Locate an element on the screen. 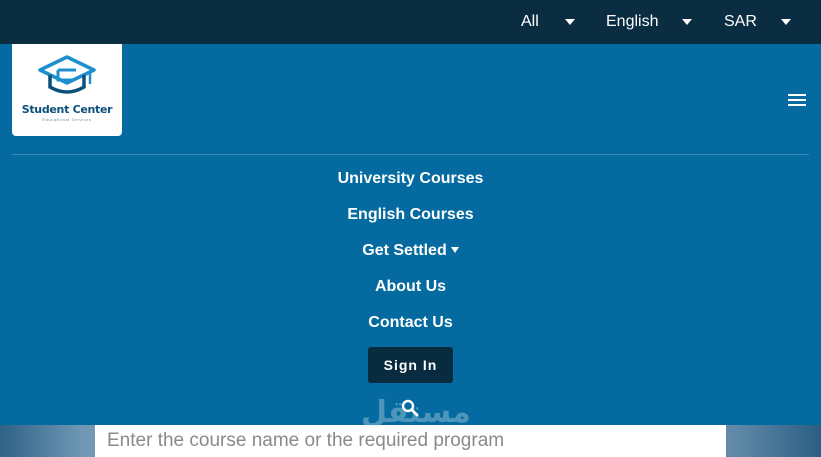 The height and width of the screenshot is (457, 821). graduation-cap-logo-icon is located at coordinates (67, 74).